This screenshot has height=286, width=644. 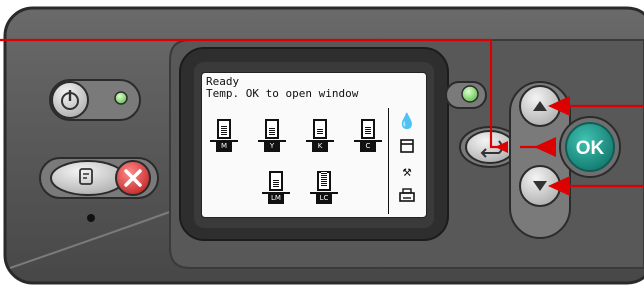 What do you see at coordinates (324, 188) in the screenshot?
I see `ink-cartridge-lc: LC` at bounding box center [324, 188].